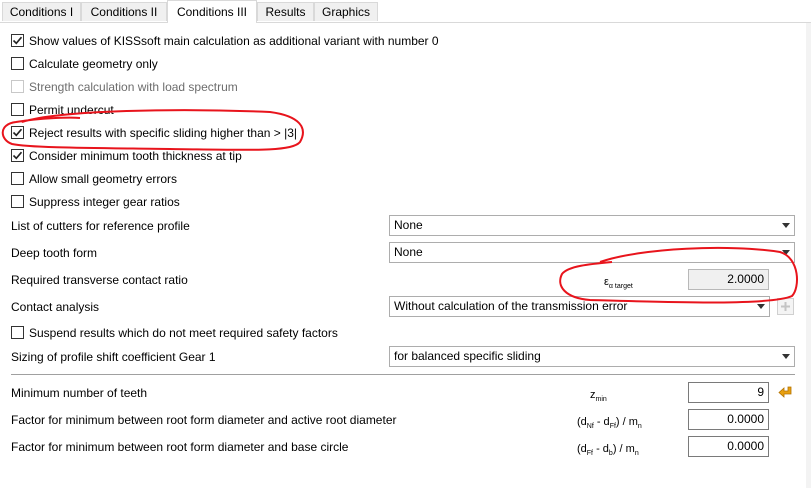 The width and height of the screenshot is (811, 488). I want to click on min-tooth-thickness-label: Consider minimum tooth thickness at tip, so click(135, 156).